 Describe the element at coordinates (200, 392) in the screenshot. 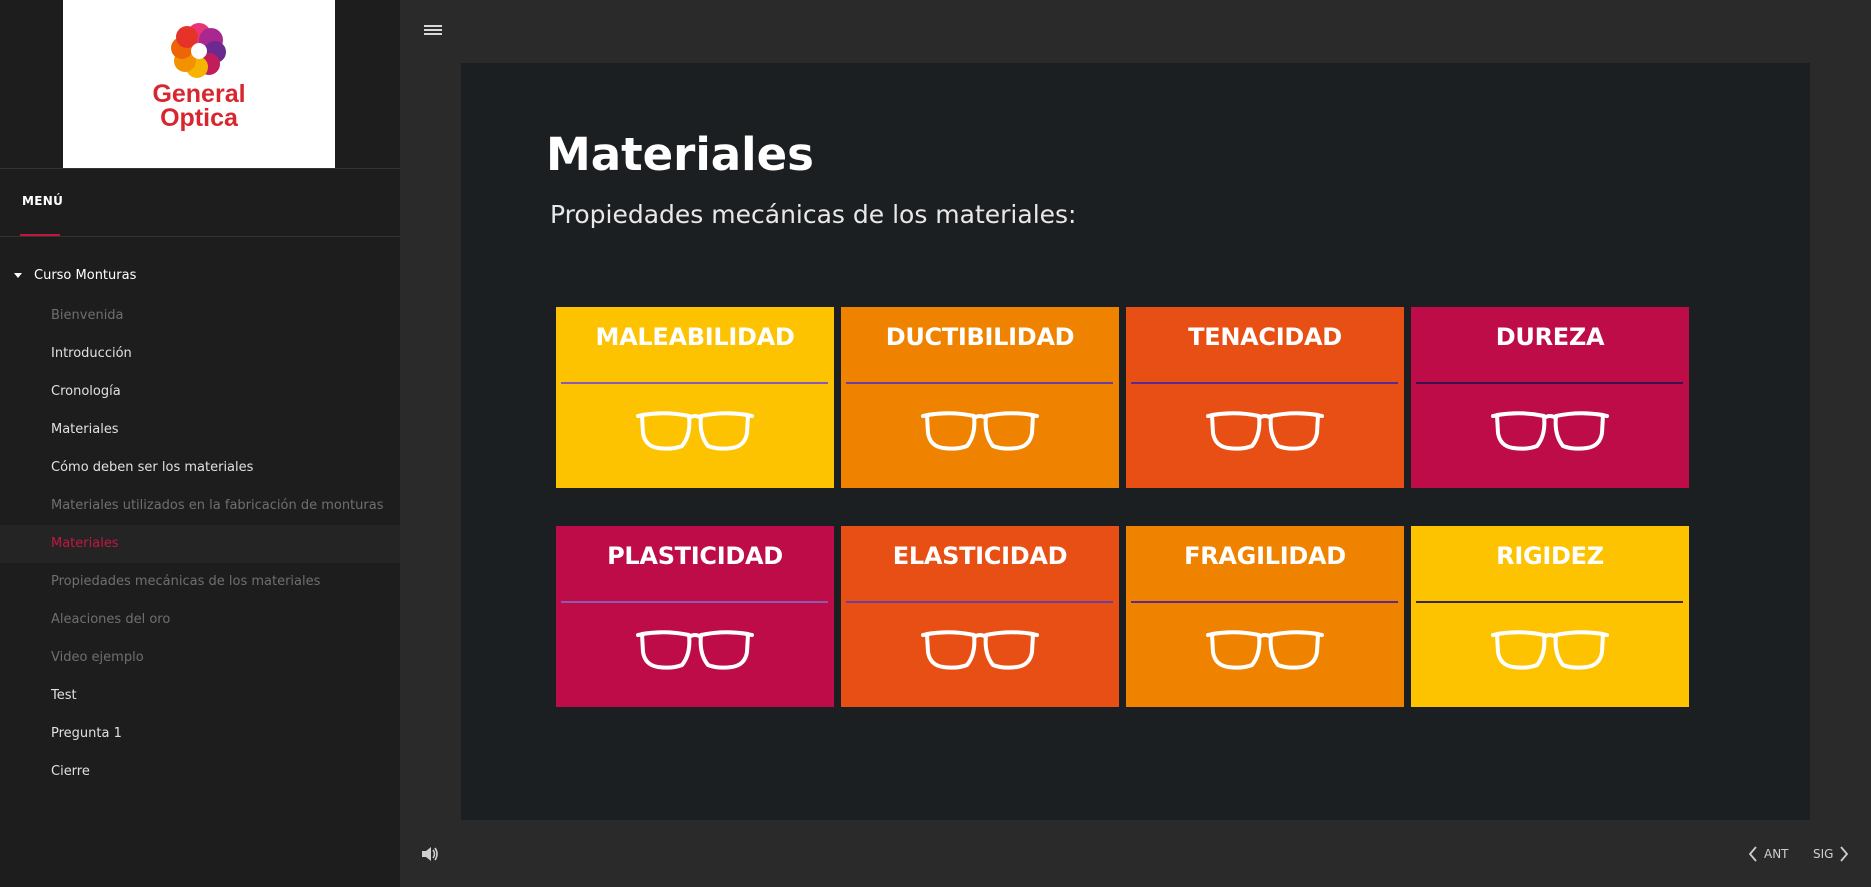

I see `sidebar-item-cronologia: Cronología` at that location.